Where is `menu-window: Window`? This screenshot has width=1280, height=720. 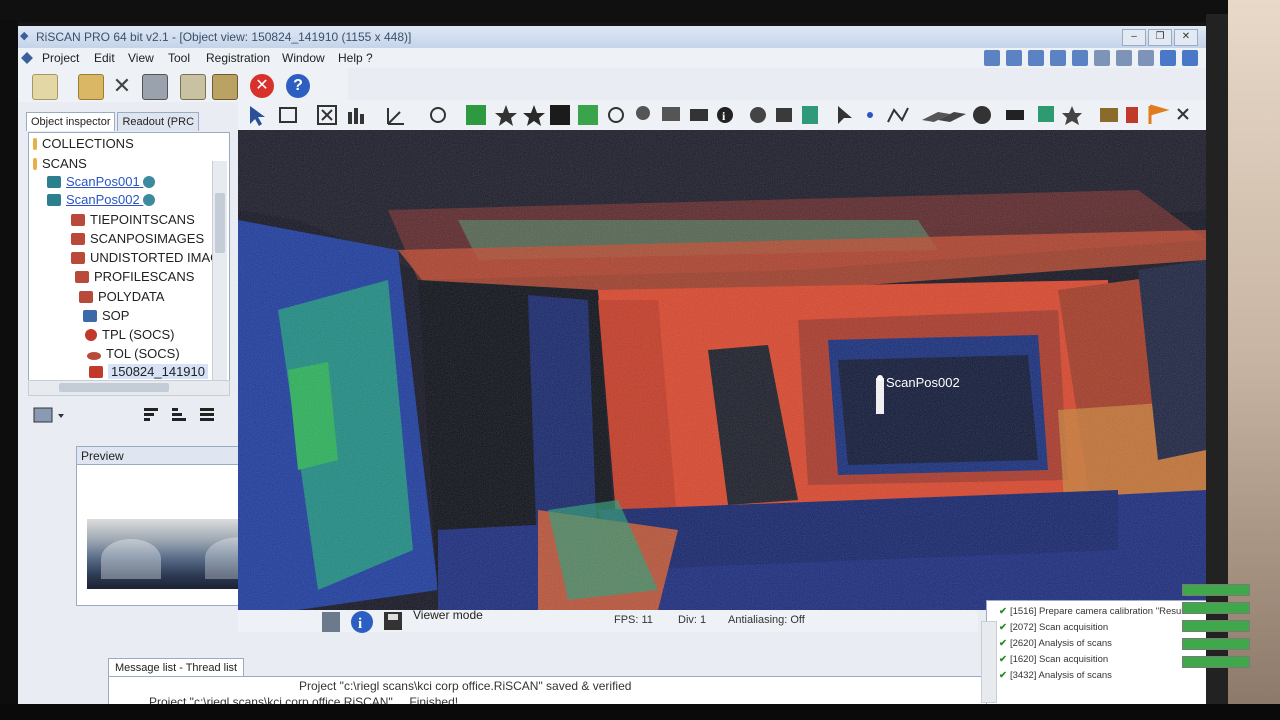
menu-window: Window is located at coordinates (303, 58).